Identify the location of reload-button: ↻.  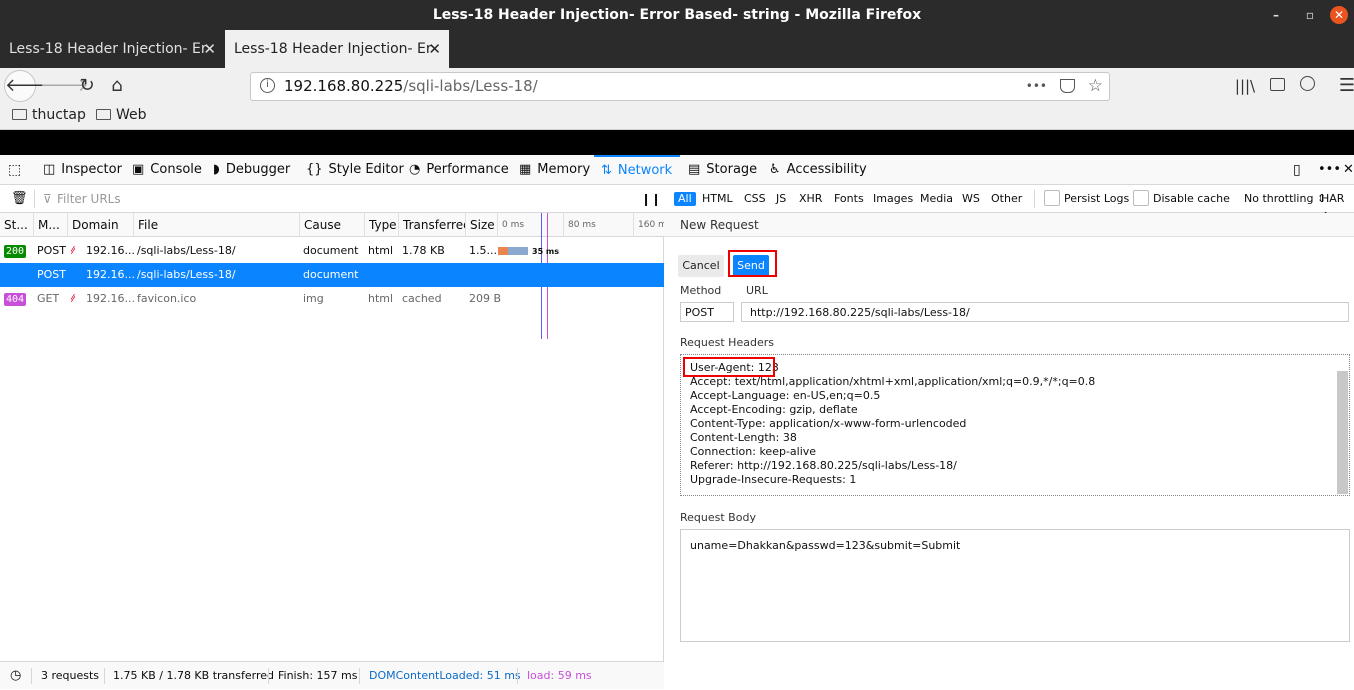
(87, 86).